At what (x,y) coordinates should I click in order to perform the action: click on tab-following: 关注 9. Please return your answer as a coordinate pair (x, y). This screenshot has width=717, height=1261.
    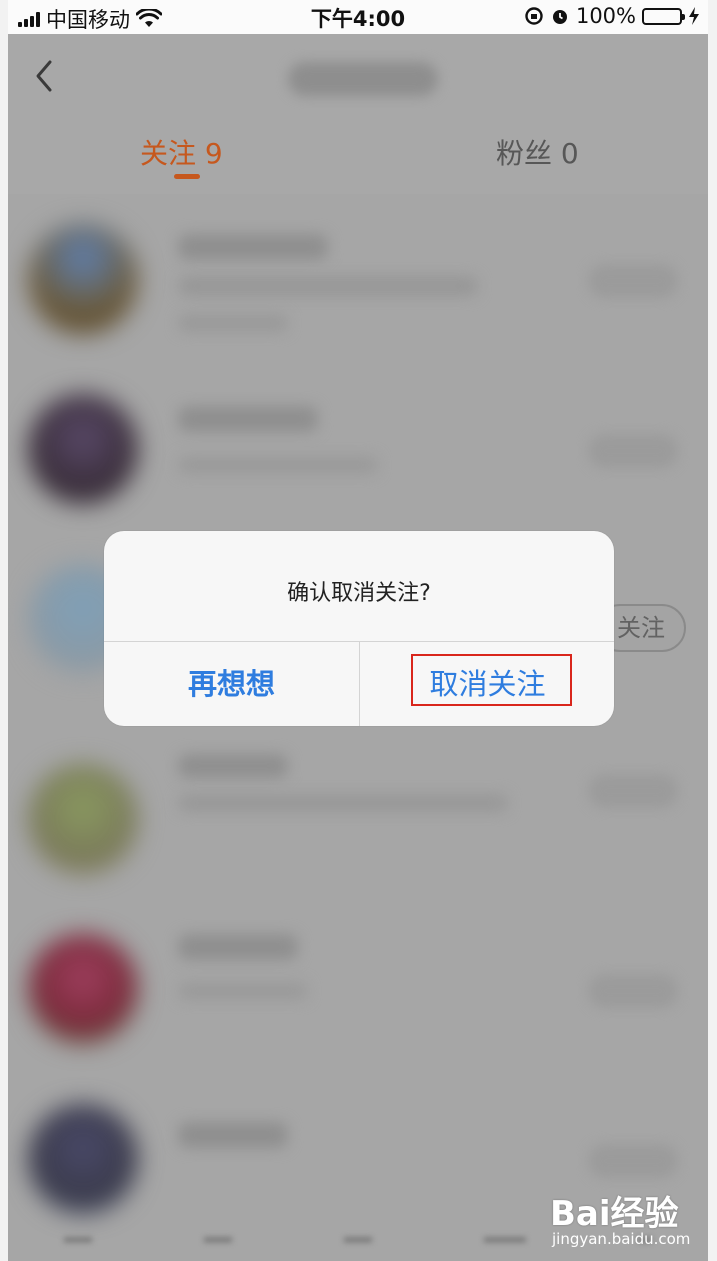
    Looking at the image, I should click on (181, 152).